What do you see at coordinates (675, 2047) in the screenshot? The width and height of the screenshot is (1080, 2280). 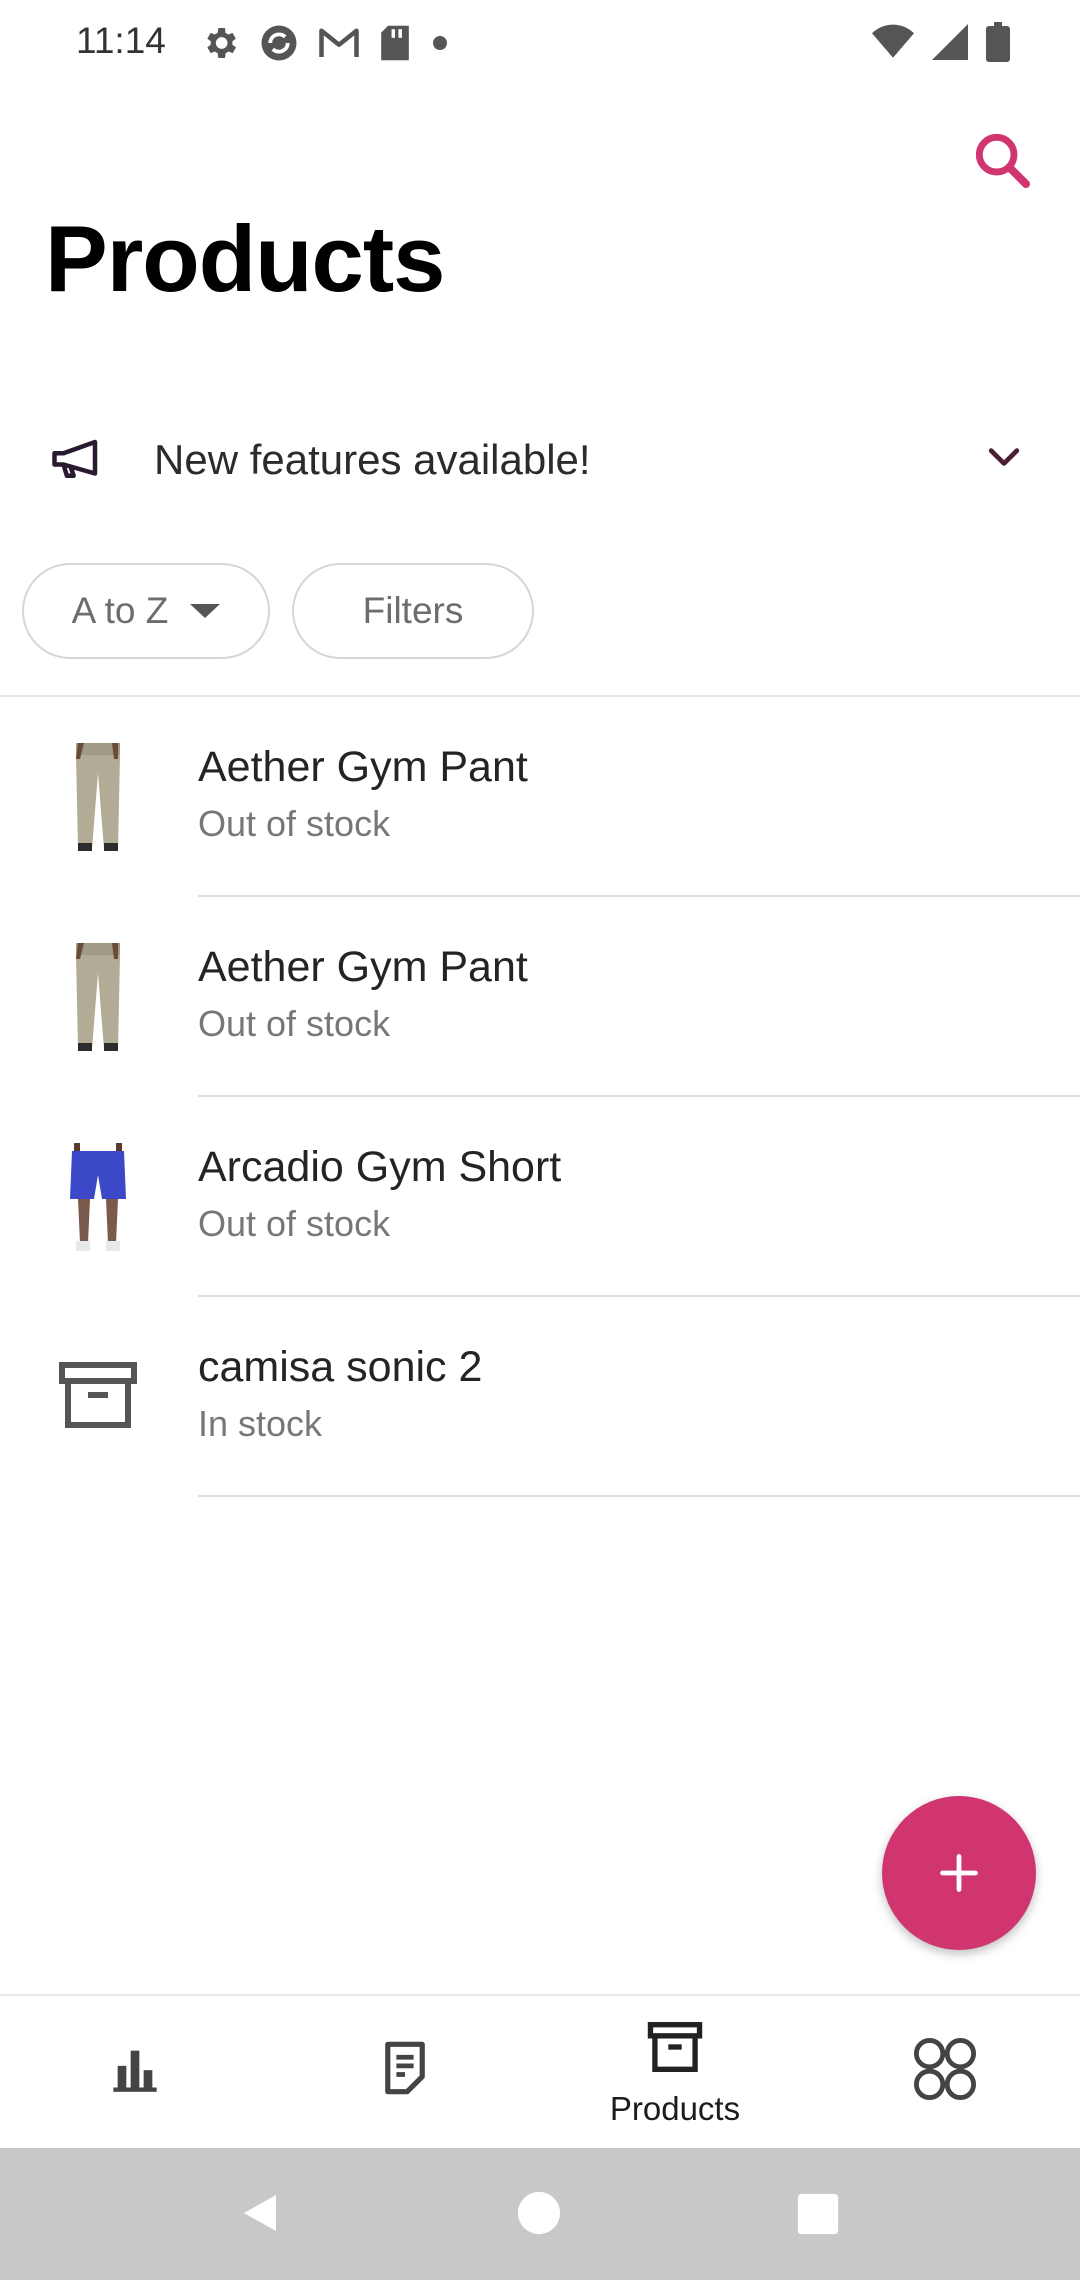 I see `archive-icon` at bounding box center [675, 2047].